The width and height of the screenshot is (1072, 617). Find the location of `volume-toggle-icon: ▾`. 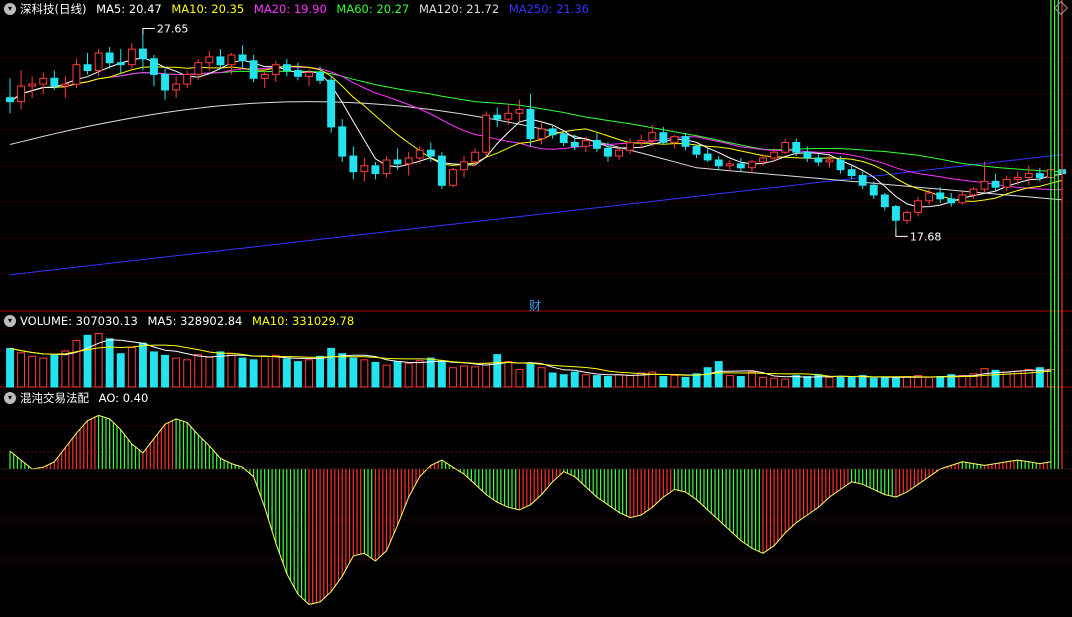

volume-toggle-icon: ▾ is located at coordinates (10, 321).